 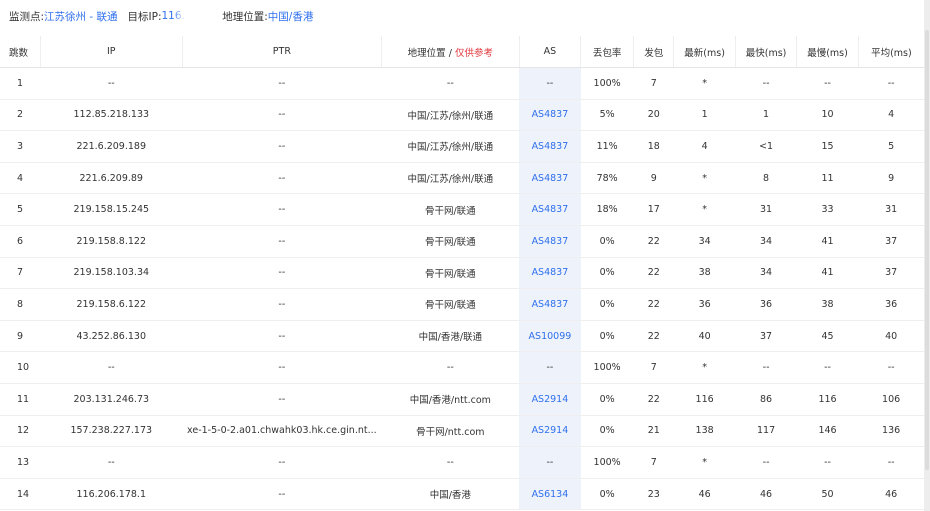 I want to click on cell-hop: 12, so click(x=20, y=431).